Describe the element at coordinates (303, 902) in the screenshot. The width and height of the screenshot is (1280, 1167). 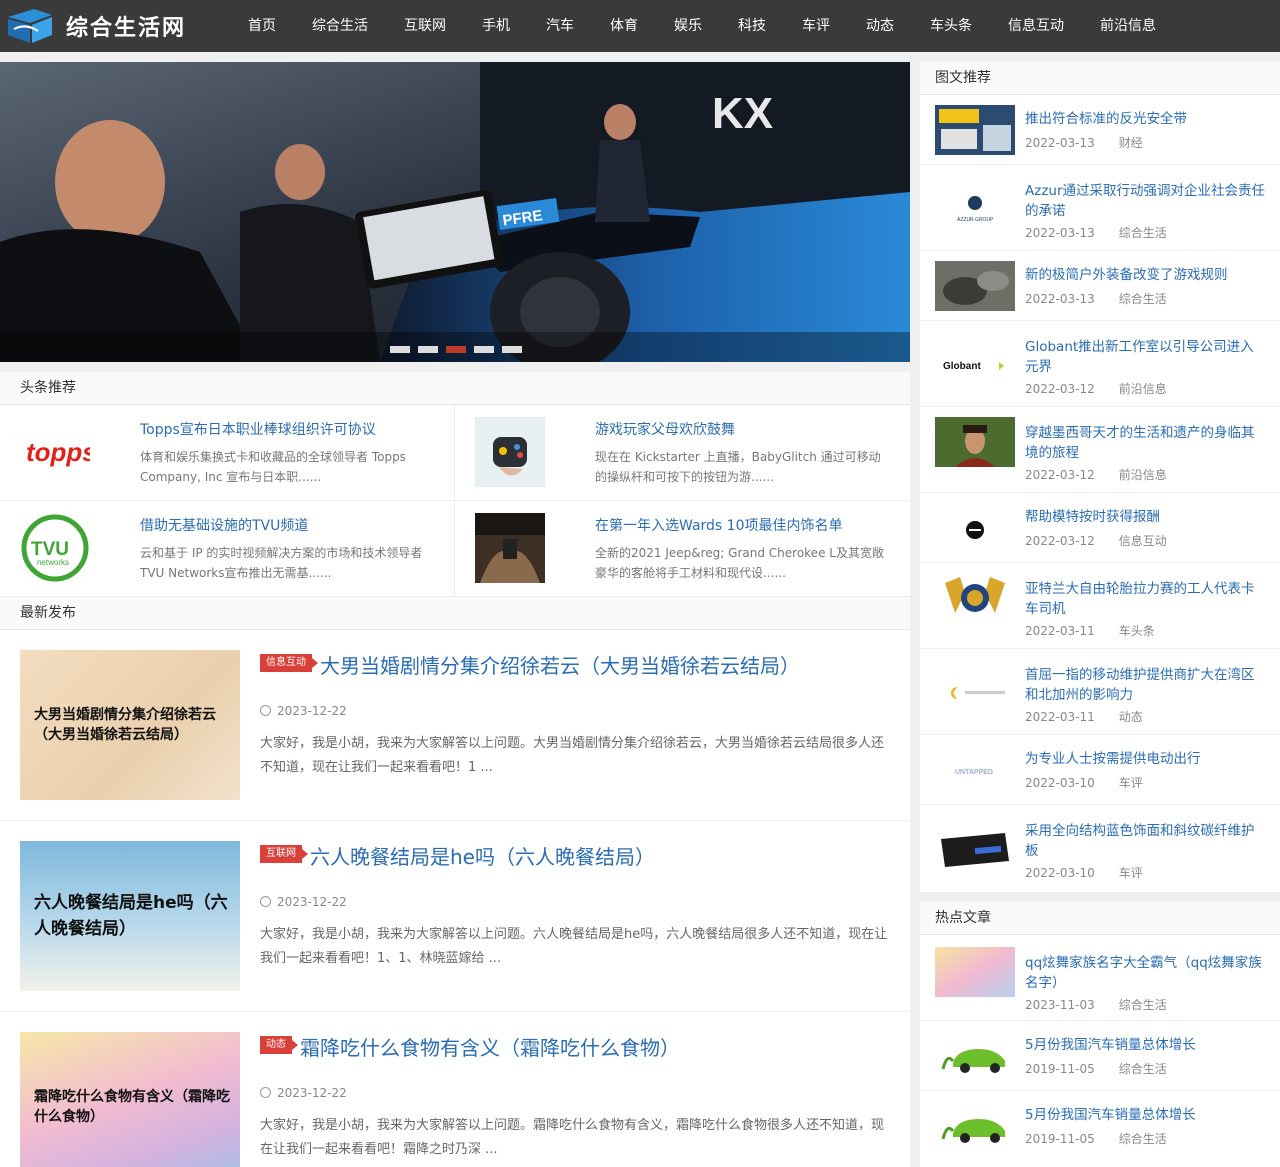
I see `article-date: 2023-12-22` at that location.